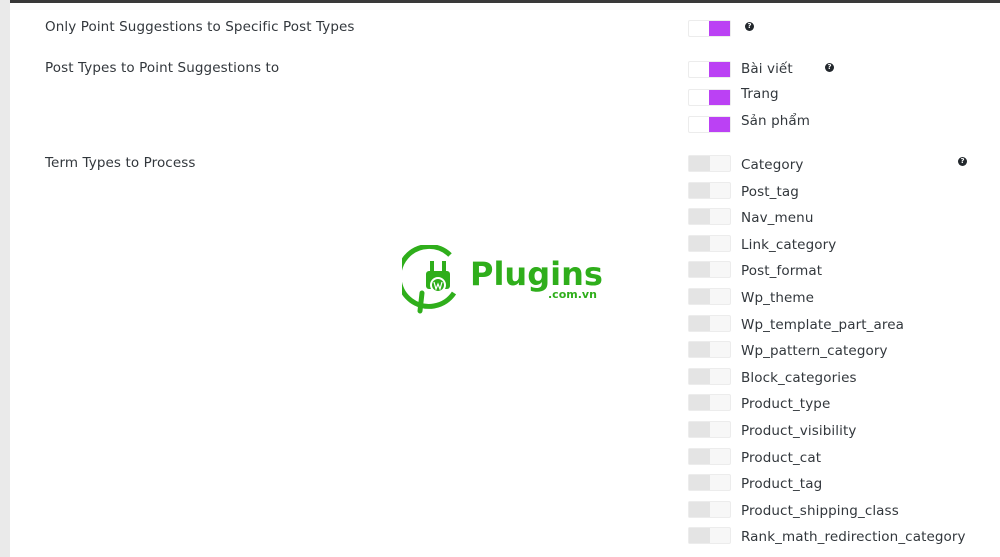 The width and height of the screenshot is (1000, 557). Describe the element at coordinates (782, 271) in the screenshot. I see `term-type-label-post-format: Post_format` at that location.